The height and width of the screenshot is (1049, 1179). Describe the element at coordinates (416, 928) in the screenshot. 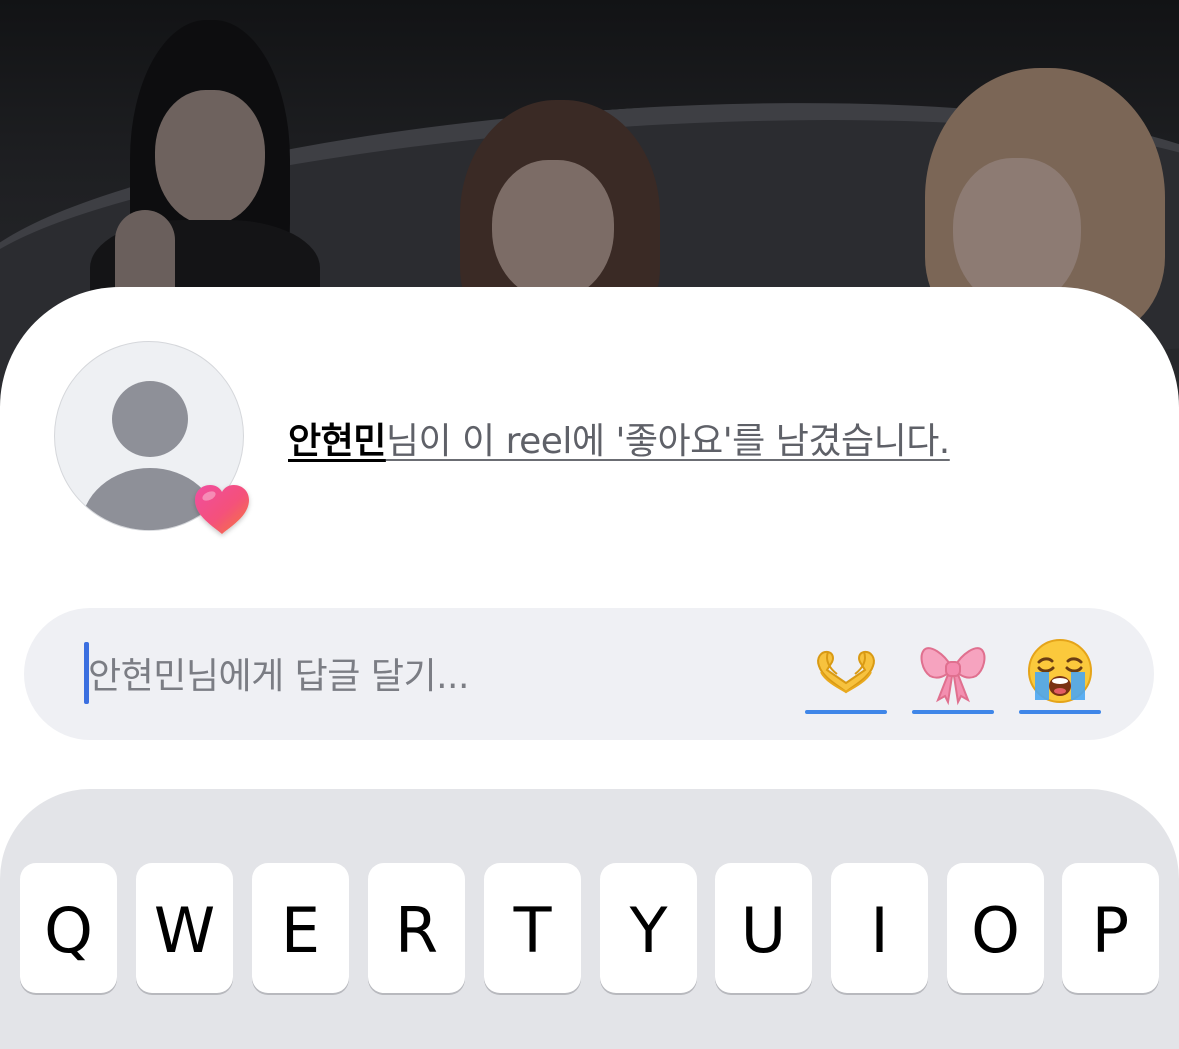

I see `key-r: R` at that location.